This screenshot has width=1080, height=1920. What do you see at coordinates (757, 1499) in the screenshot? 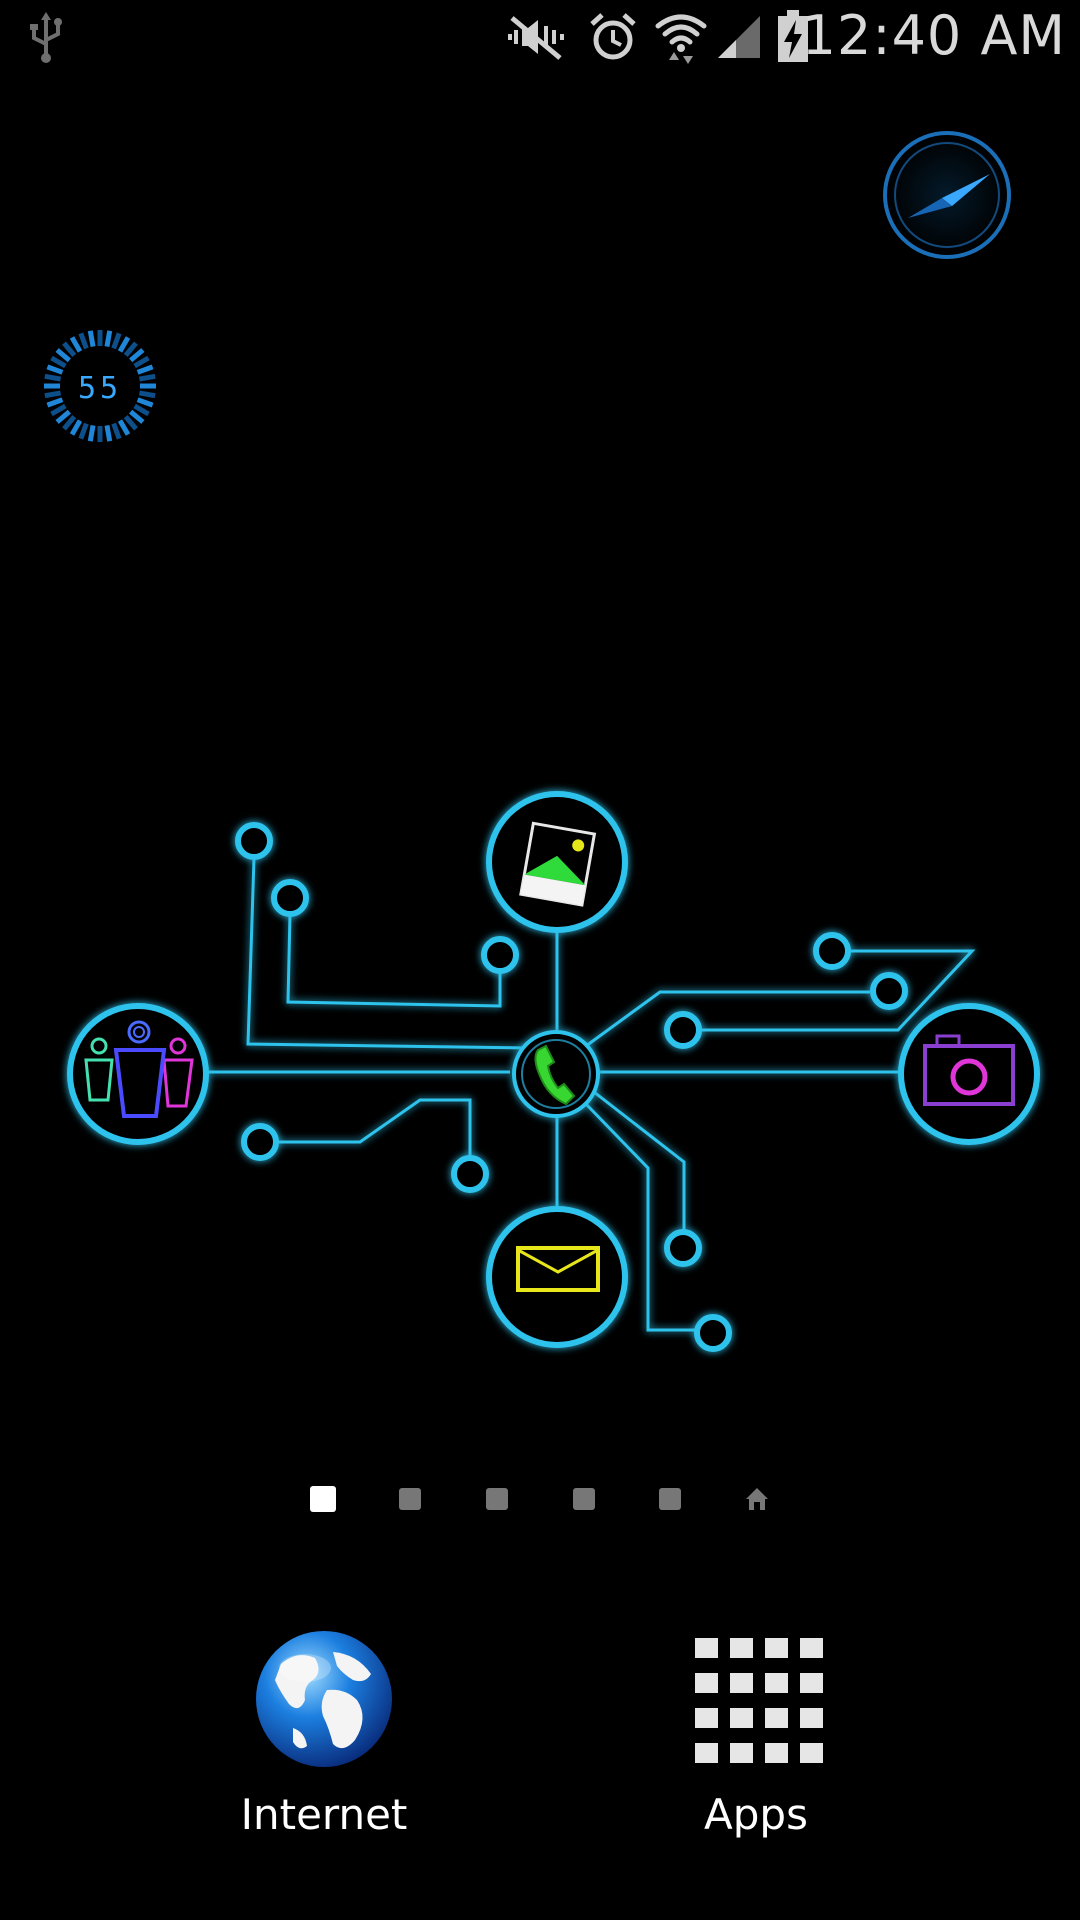
I see `home-page-icon` at bounding box center [757, 1499].